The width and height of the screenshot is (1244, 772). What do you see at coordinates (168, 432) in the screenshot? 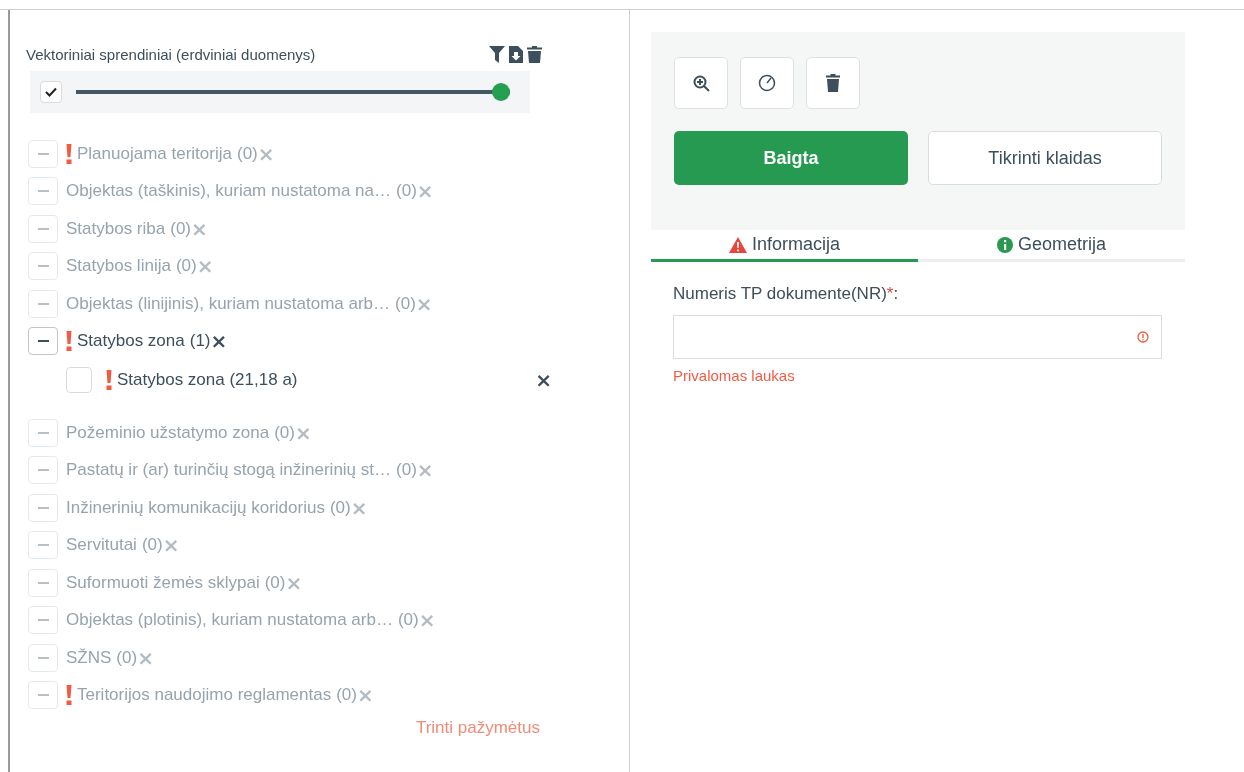
I see `layer-name: Požeminio užstatymo zona` at bounding box center [168, 432].